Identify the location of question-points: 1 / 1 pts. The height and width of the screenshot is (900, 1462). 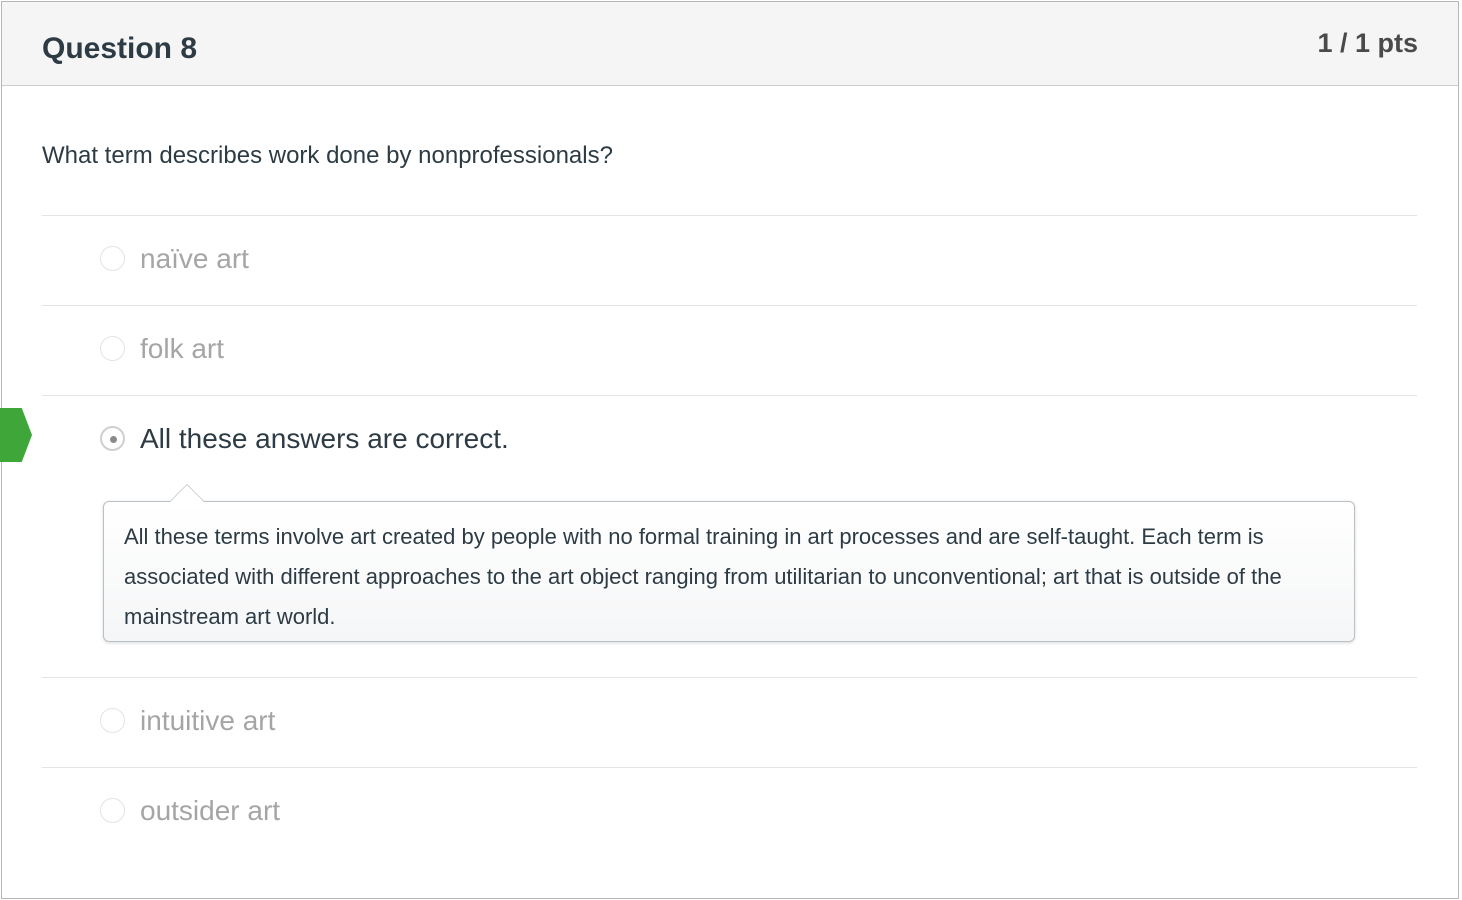
(1367, 43).